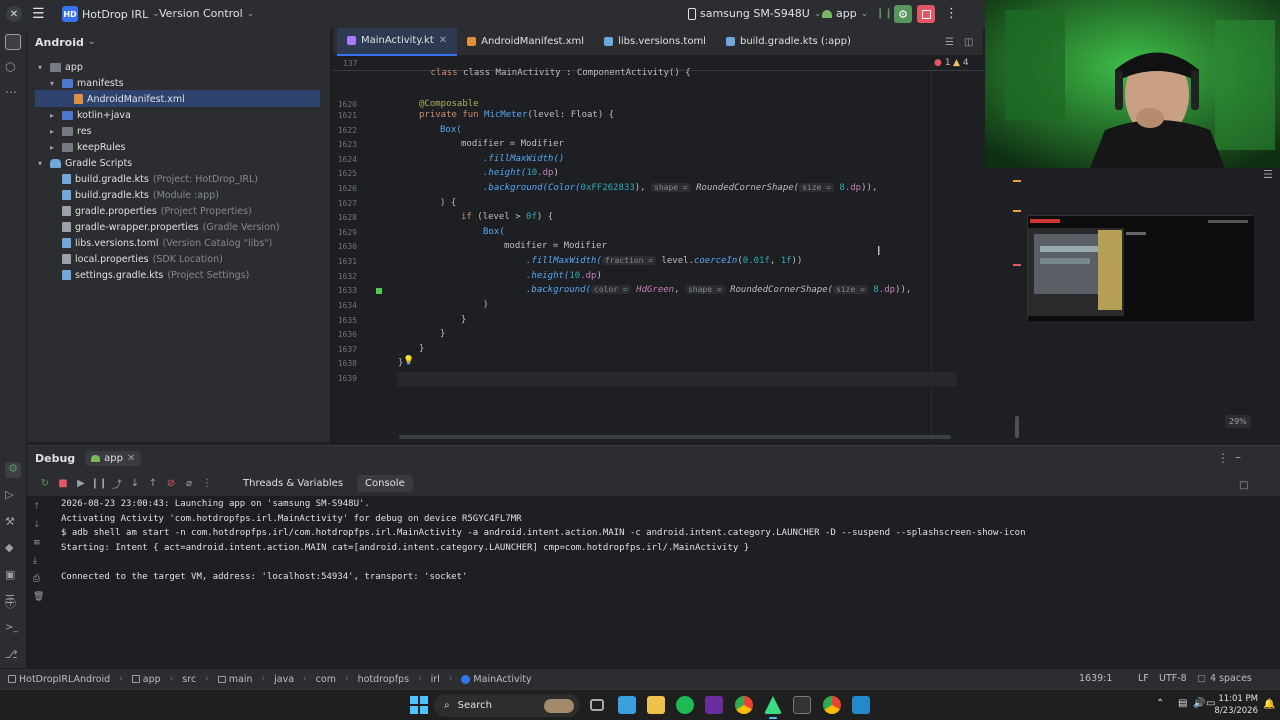  I want to click on breadcrumb-item: main, so click(241, 679).